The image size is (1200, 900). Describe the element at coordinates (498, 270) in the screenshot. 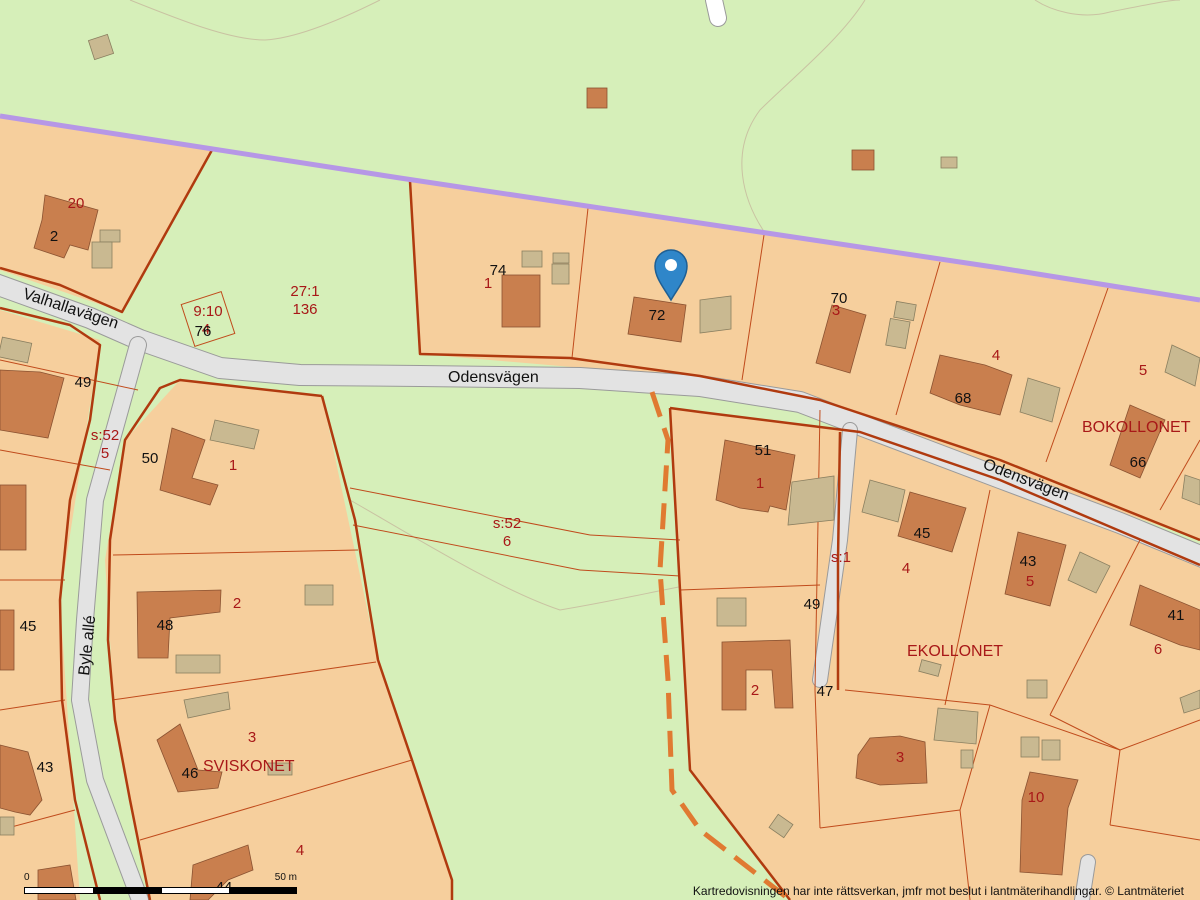

I see `address-label: 74` at that location.